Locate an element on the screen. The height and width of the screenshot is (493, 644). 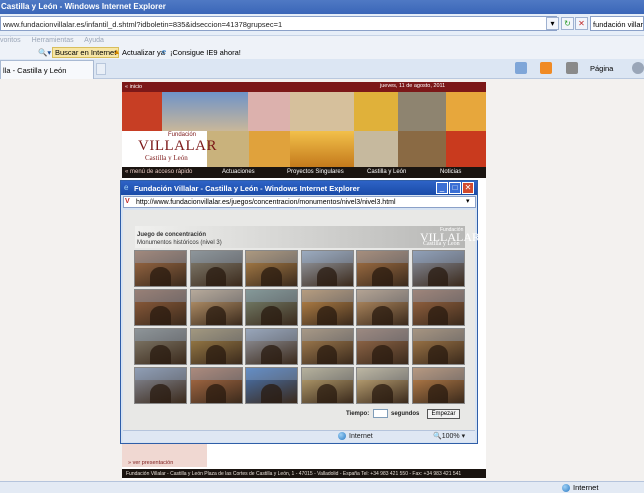
zoom-control: 🔍100% ▾ is located at coordinates (449, 436).